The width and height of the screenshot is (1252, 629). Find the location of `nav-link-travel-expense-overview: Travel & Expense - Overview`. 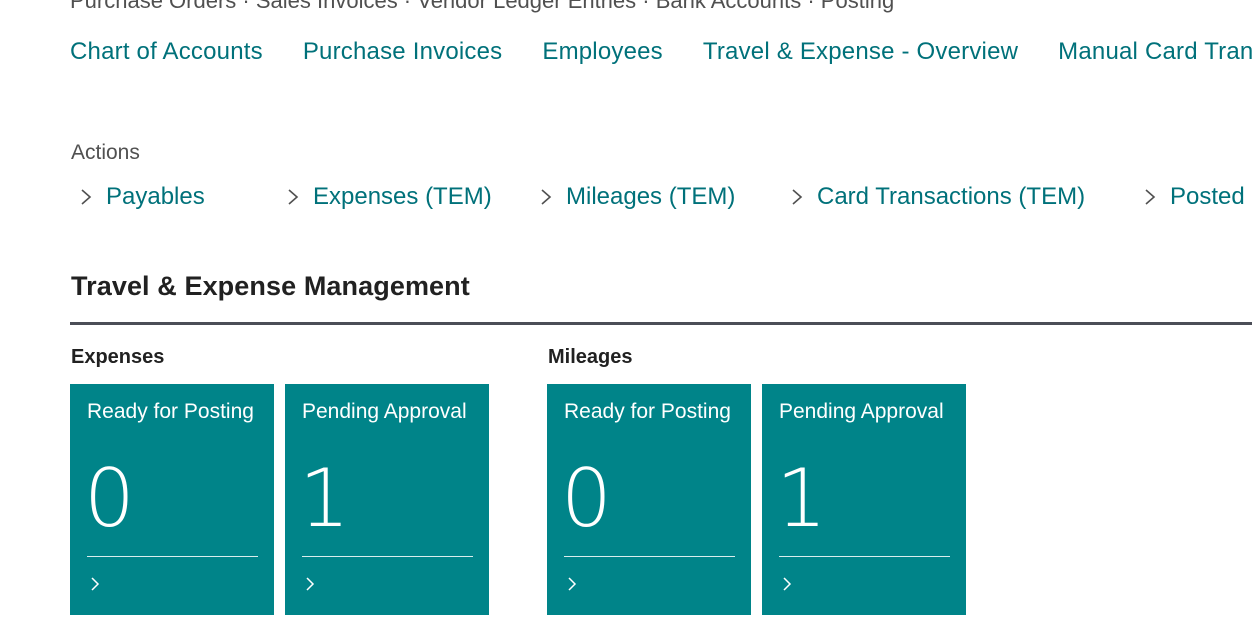

nav-link-travel-expense-overview: Travel & Expense - Overview is located at coordinates (860, 52).